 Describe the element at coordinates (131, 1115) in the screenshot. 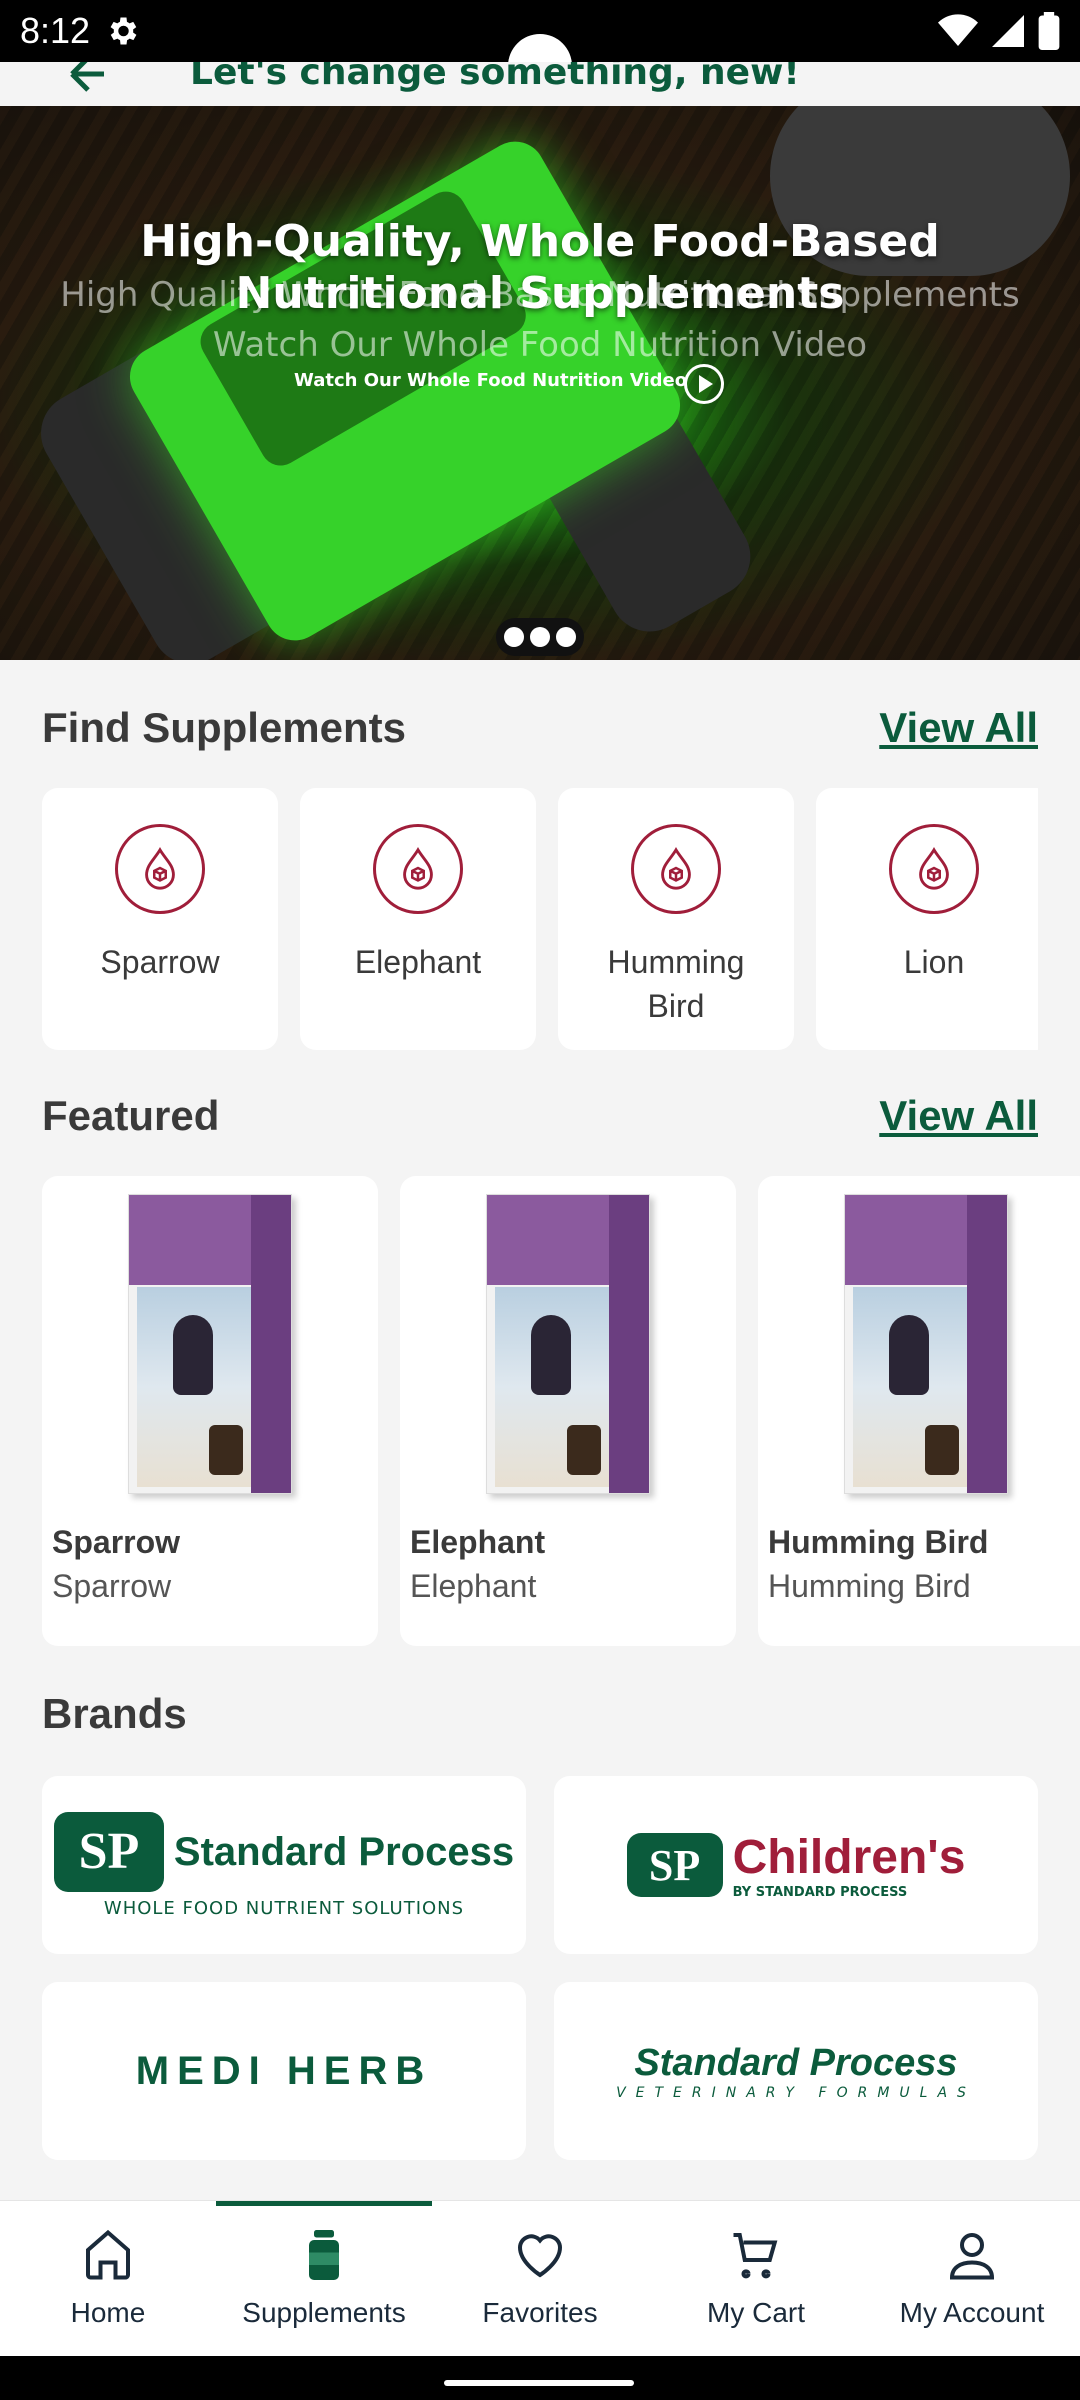

I see `featured-title: Featured` at that location.